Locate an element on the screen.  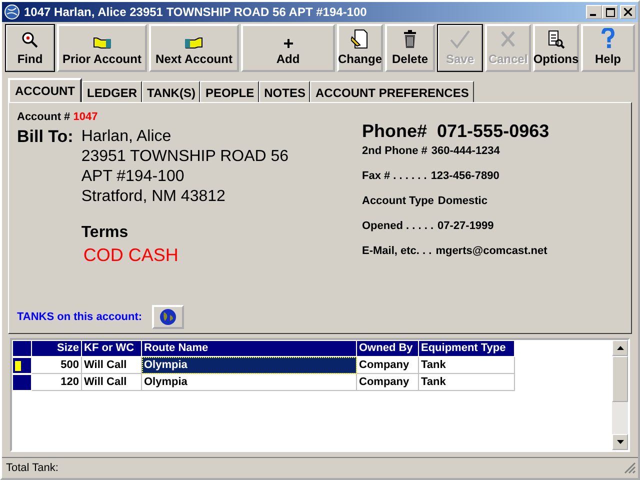
detail-value: 07-27-1999 is located at coordinates (466, 227).